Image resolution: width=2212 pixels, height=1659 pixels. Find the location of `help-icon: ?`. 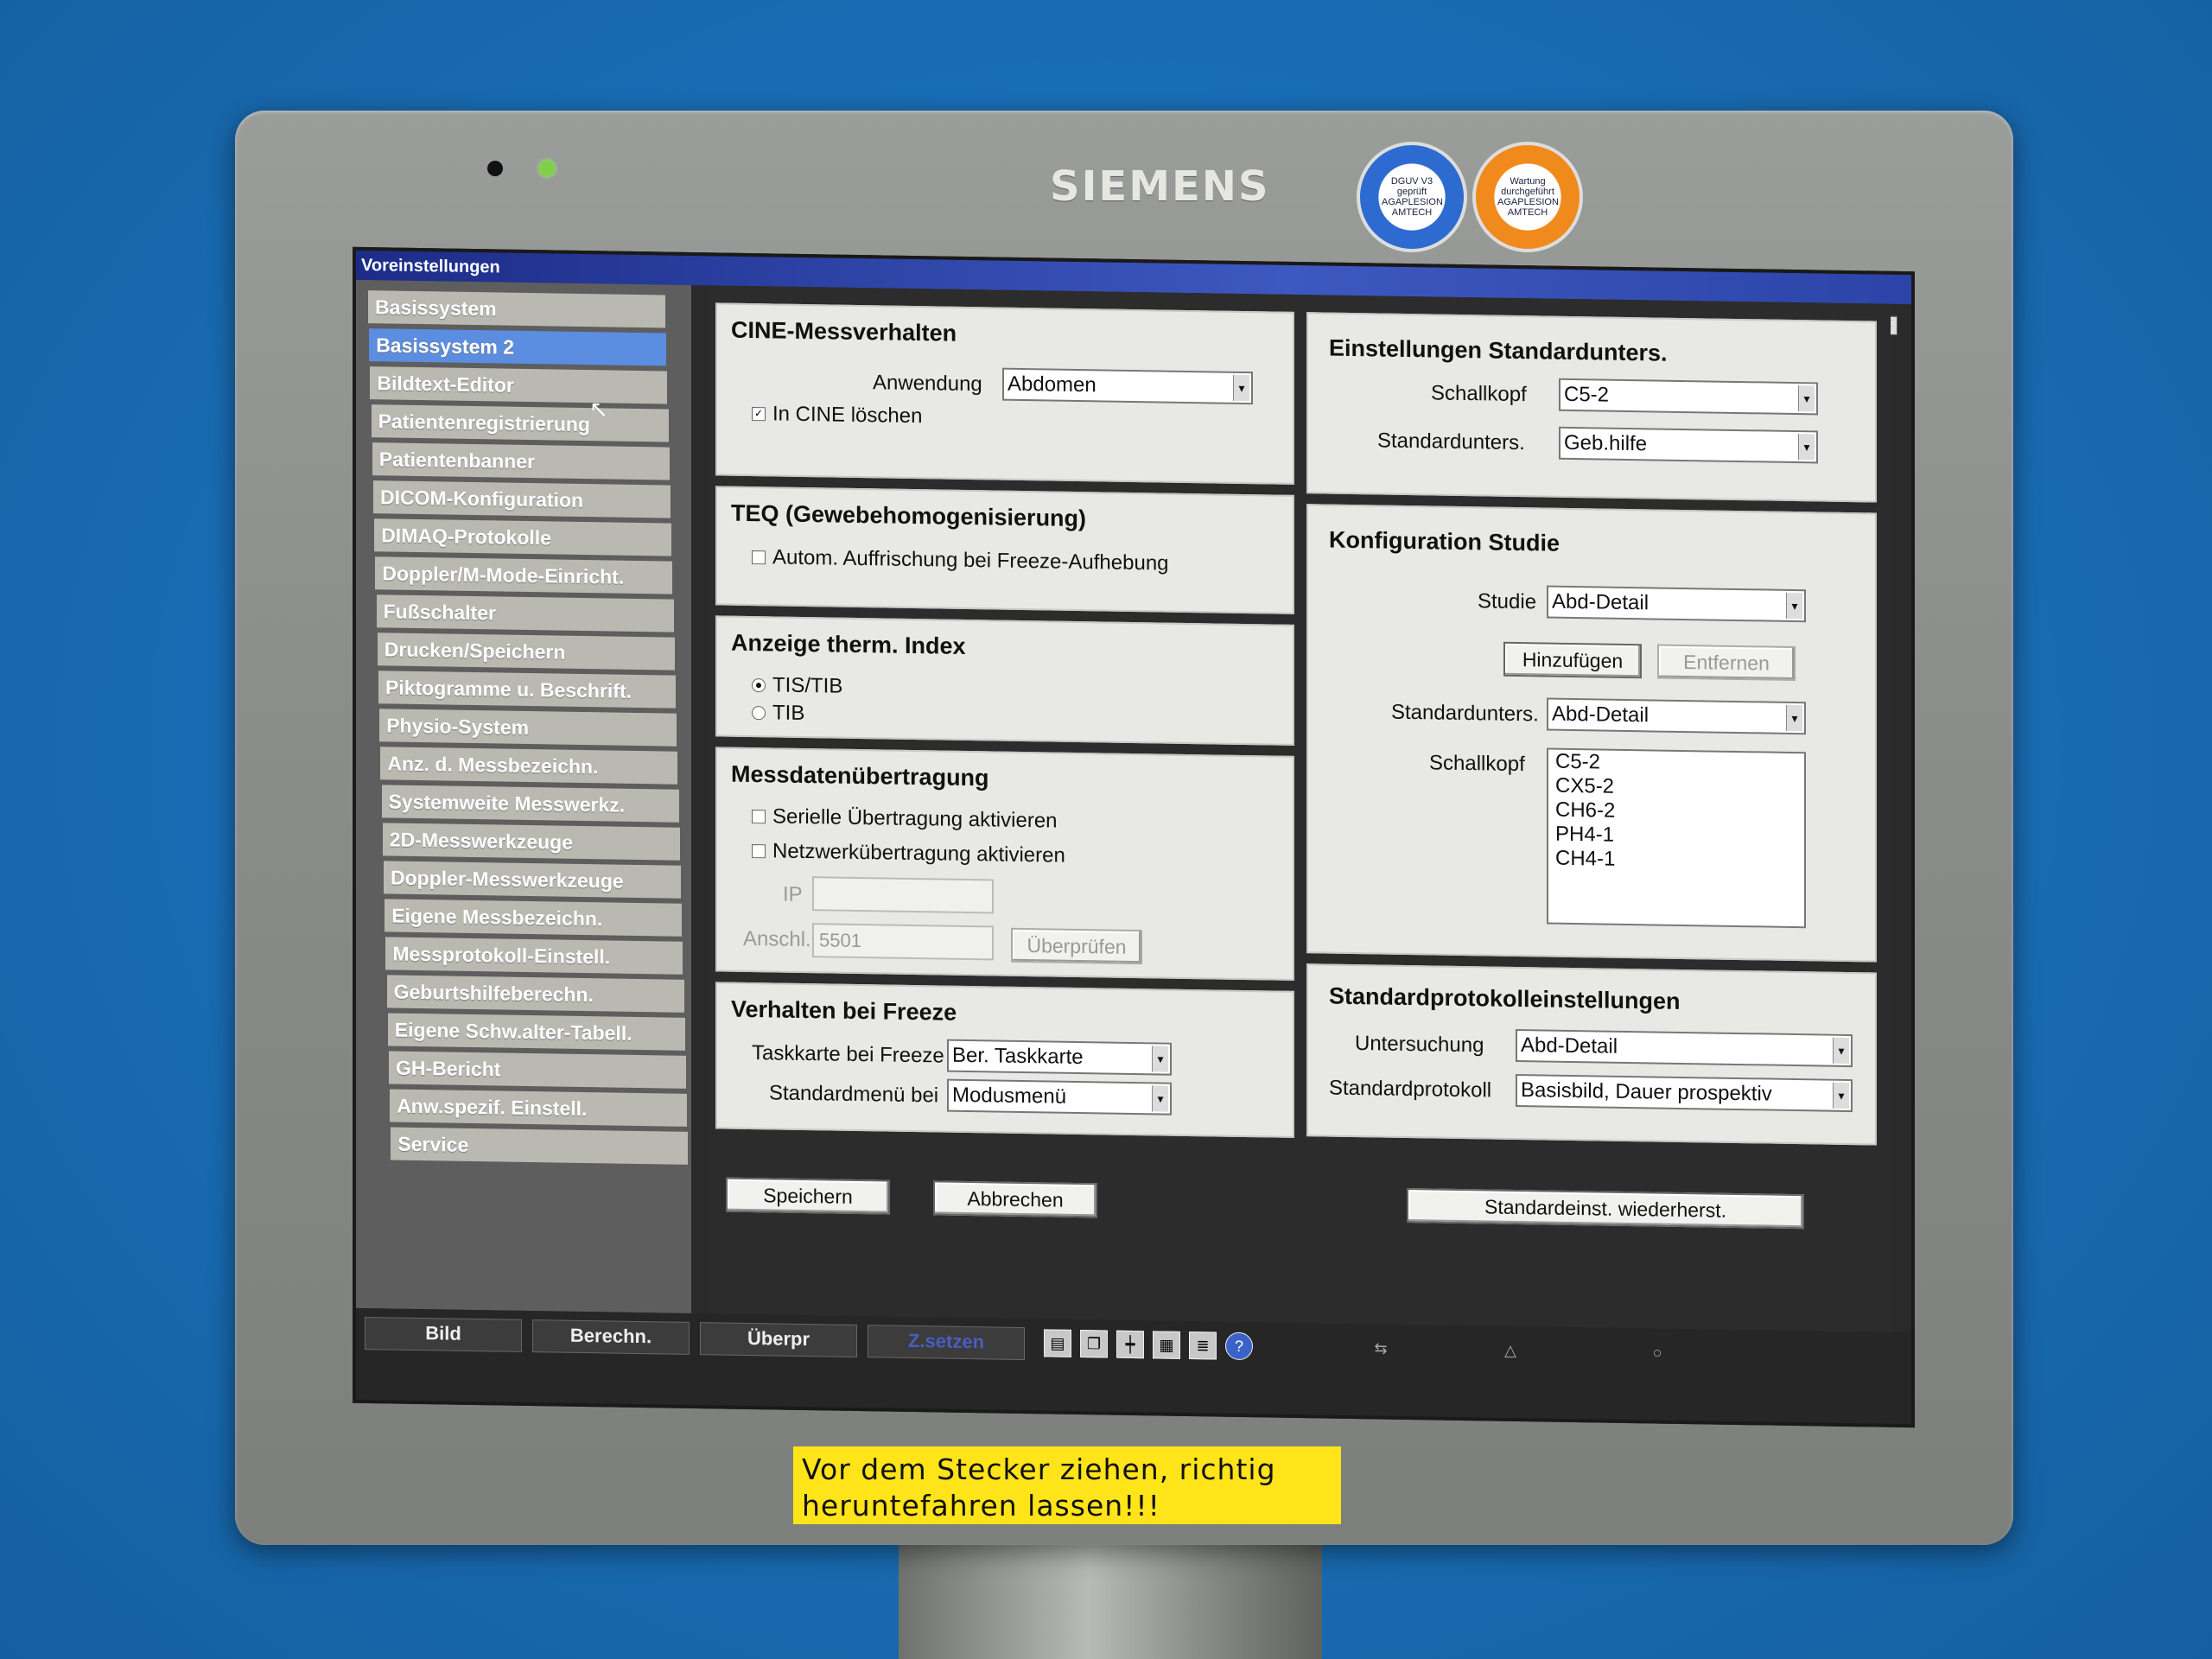

help-icon: ? is located at coordinates (1239, 1346).